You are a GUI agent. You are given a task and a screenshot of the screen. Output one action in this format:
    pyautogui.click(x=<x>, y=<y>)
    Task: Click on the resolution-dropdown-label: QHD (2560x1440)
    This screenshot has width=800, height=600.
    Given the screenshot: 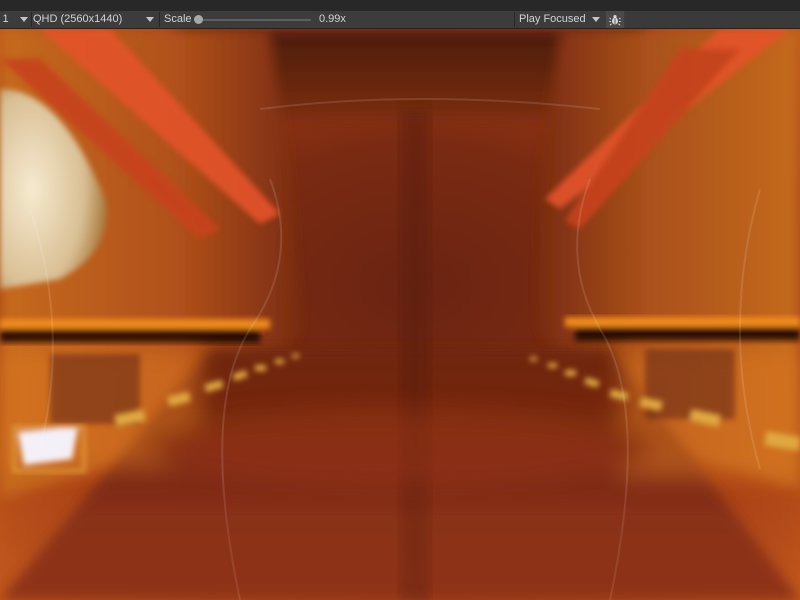 What is the action you would take?
    pyautogui.click(x=78, y=19)
    